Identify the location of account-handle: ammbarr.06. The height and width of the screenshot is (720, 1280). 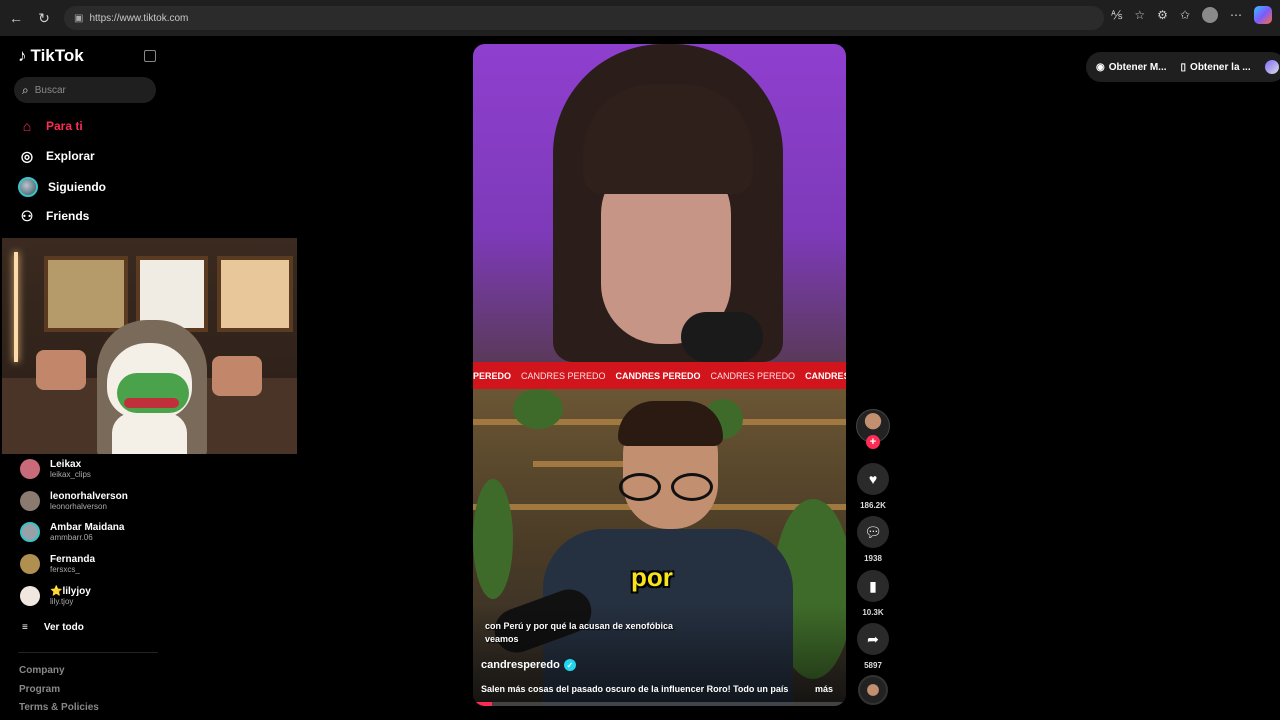
(71, 537).